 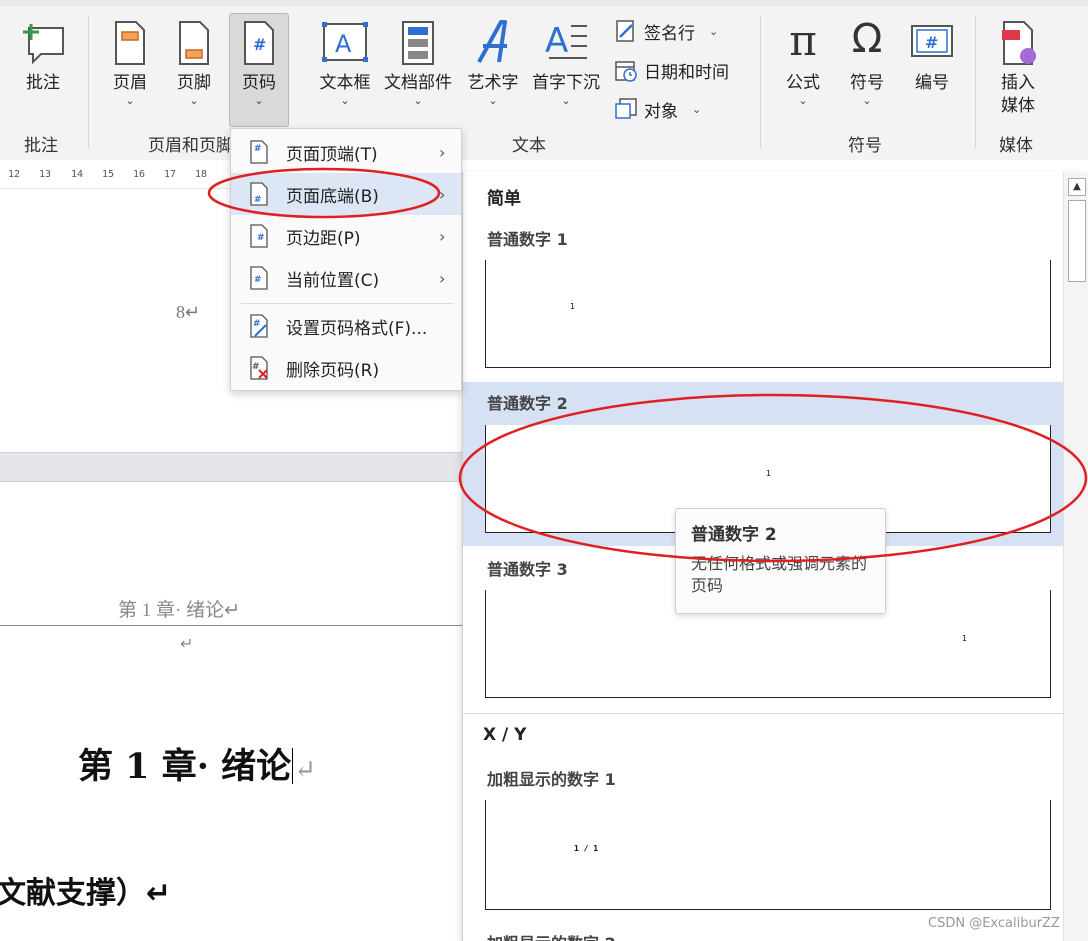 What do you see at coordinates (43, 45) in the screenshot?
I see `annotation-icon` at bounding box center [43, 45].